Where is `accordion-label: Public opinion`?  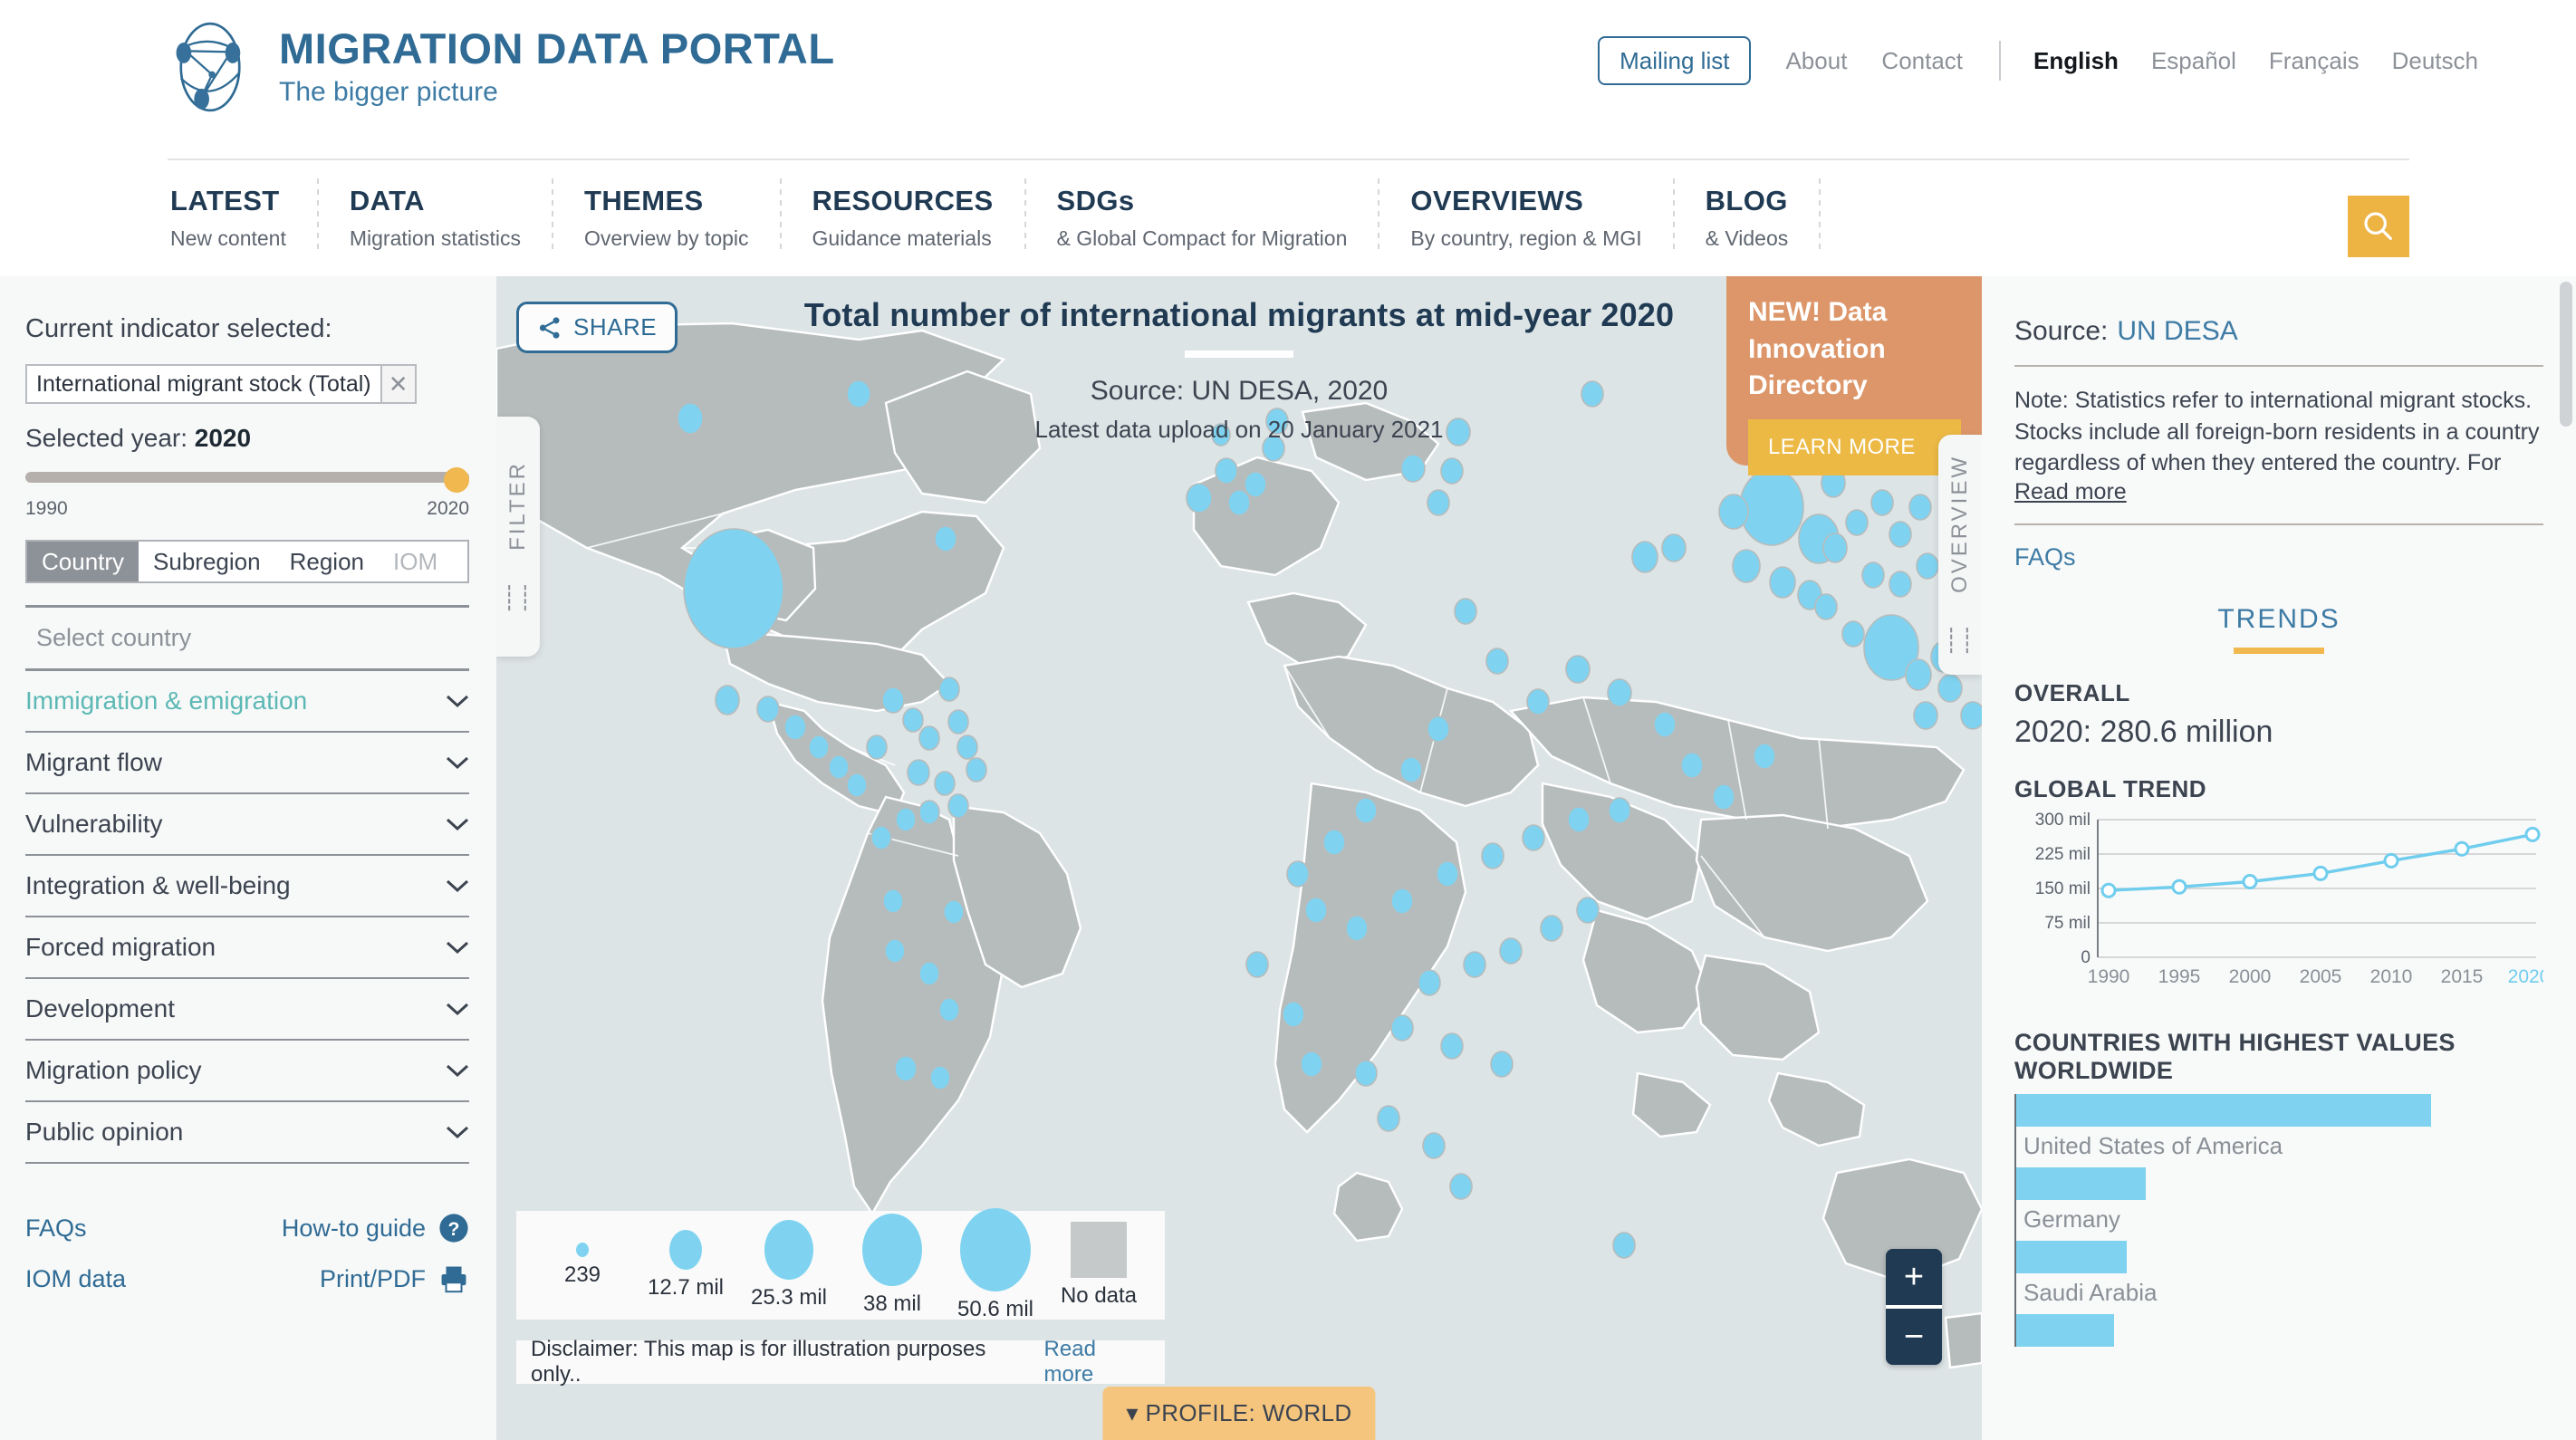
accordion-label: Public opinion is located at coordinates (104, 1132).